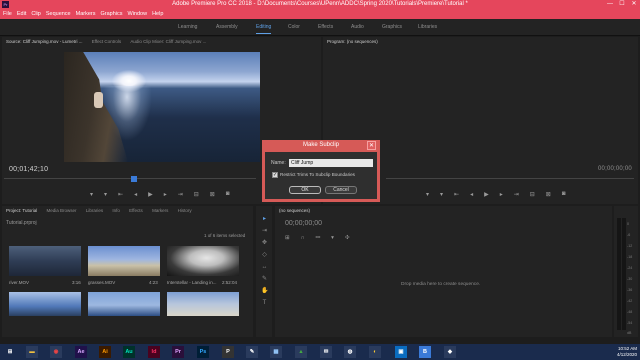  Describe the element at coordinates (326, 352) in the screenshot. I see `mail-icon: ✉` at that location.